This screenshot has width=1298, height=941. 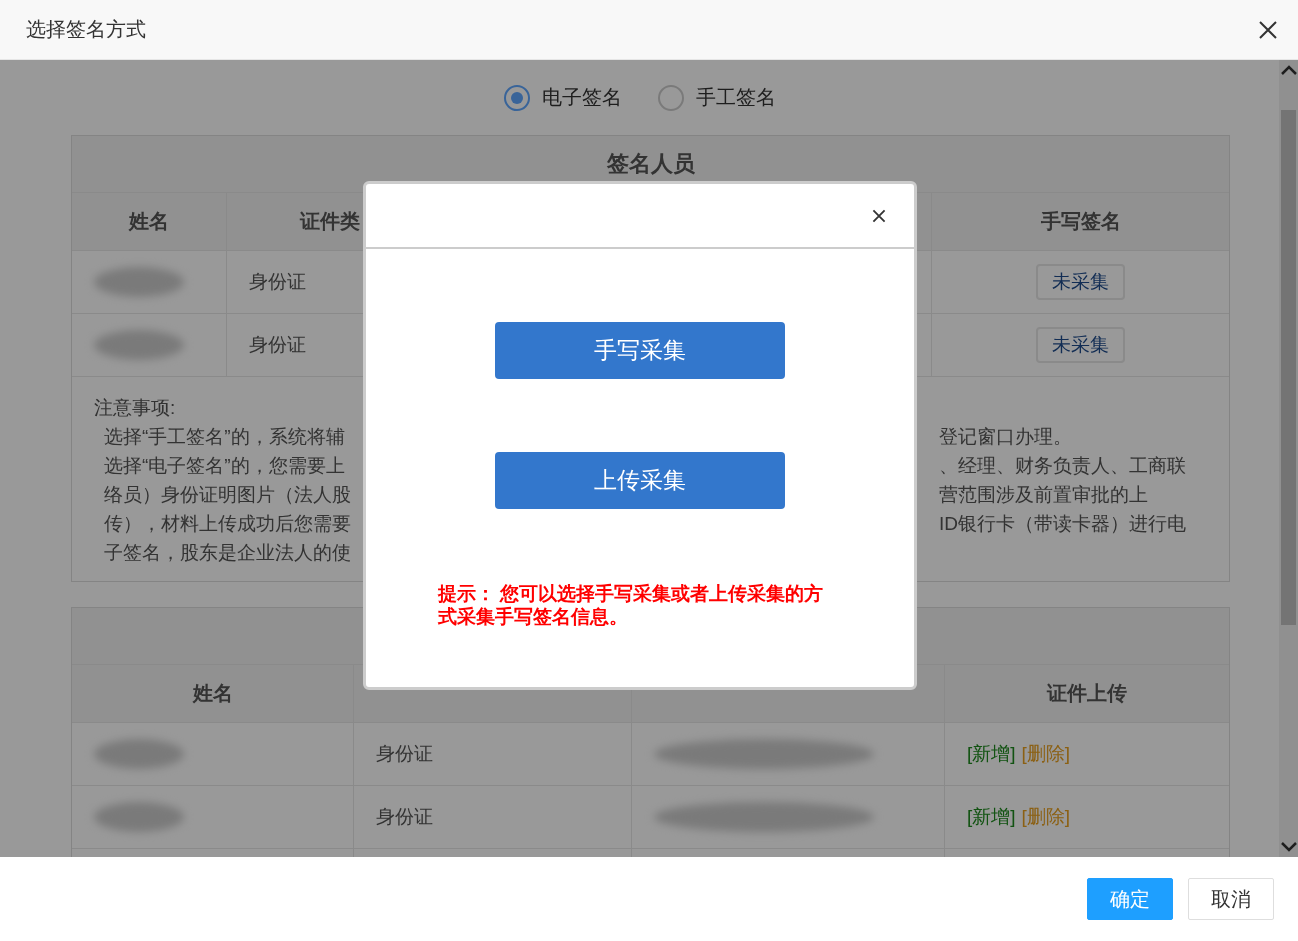 What do you see at coordinates (1288, 70) in the screenshot?
I see `up-chevron-icon` at bounding box center [1288, 70].